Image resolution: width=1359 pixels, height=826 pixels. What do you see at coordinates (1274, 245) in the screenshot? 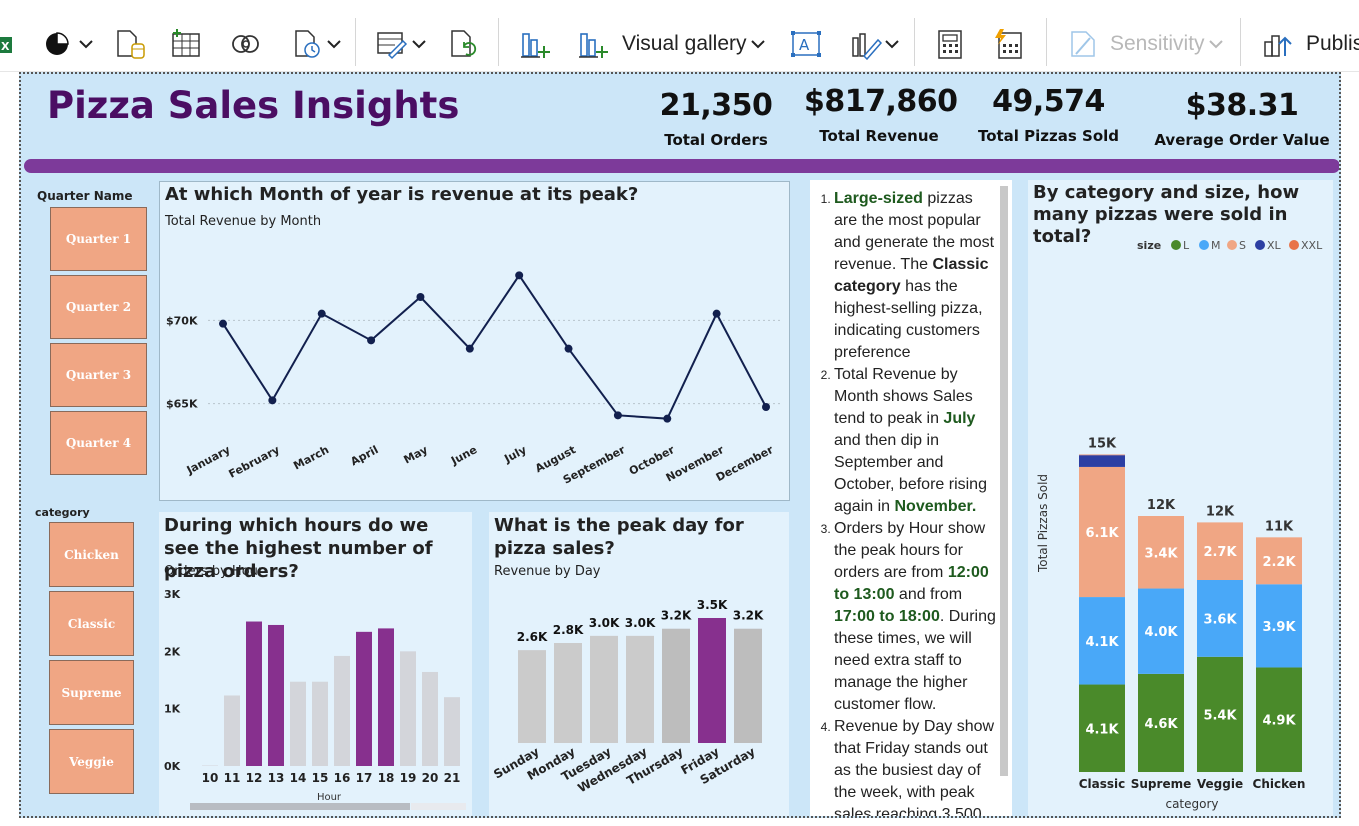
I see `legend-label-xl: XL` at bounding box center [1274, 245].